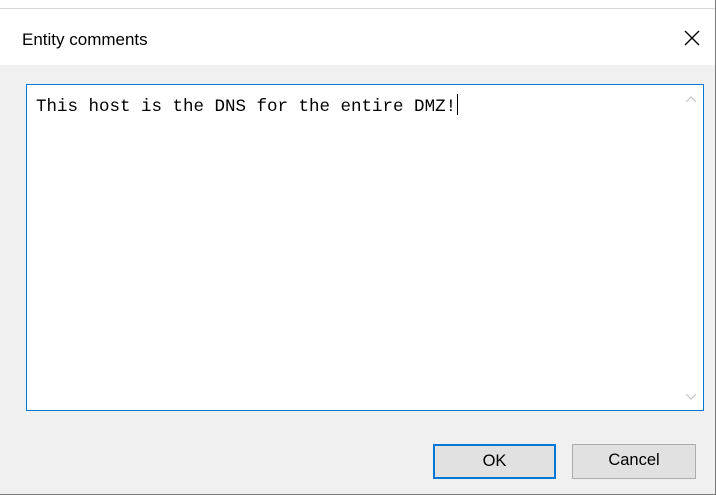 Image resolution: width=716 pixels, height=495 pixels. I want to click on text-caret, so click(458, 104).